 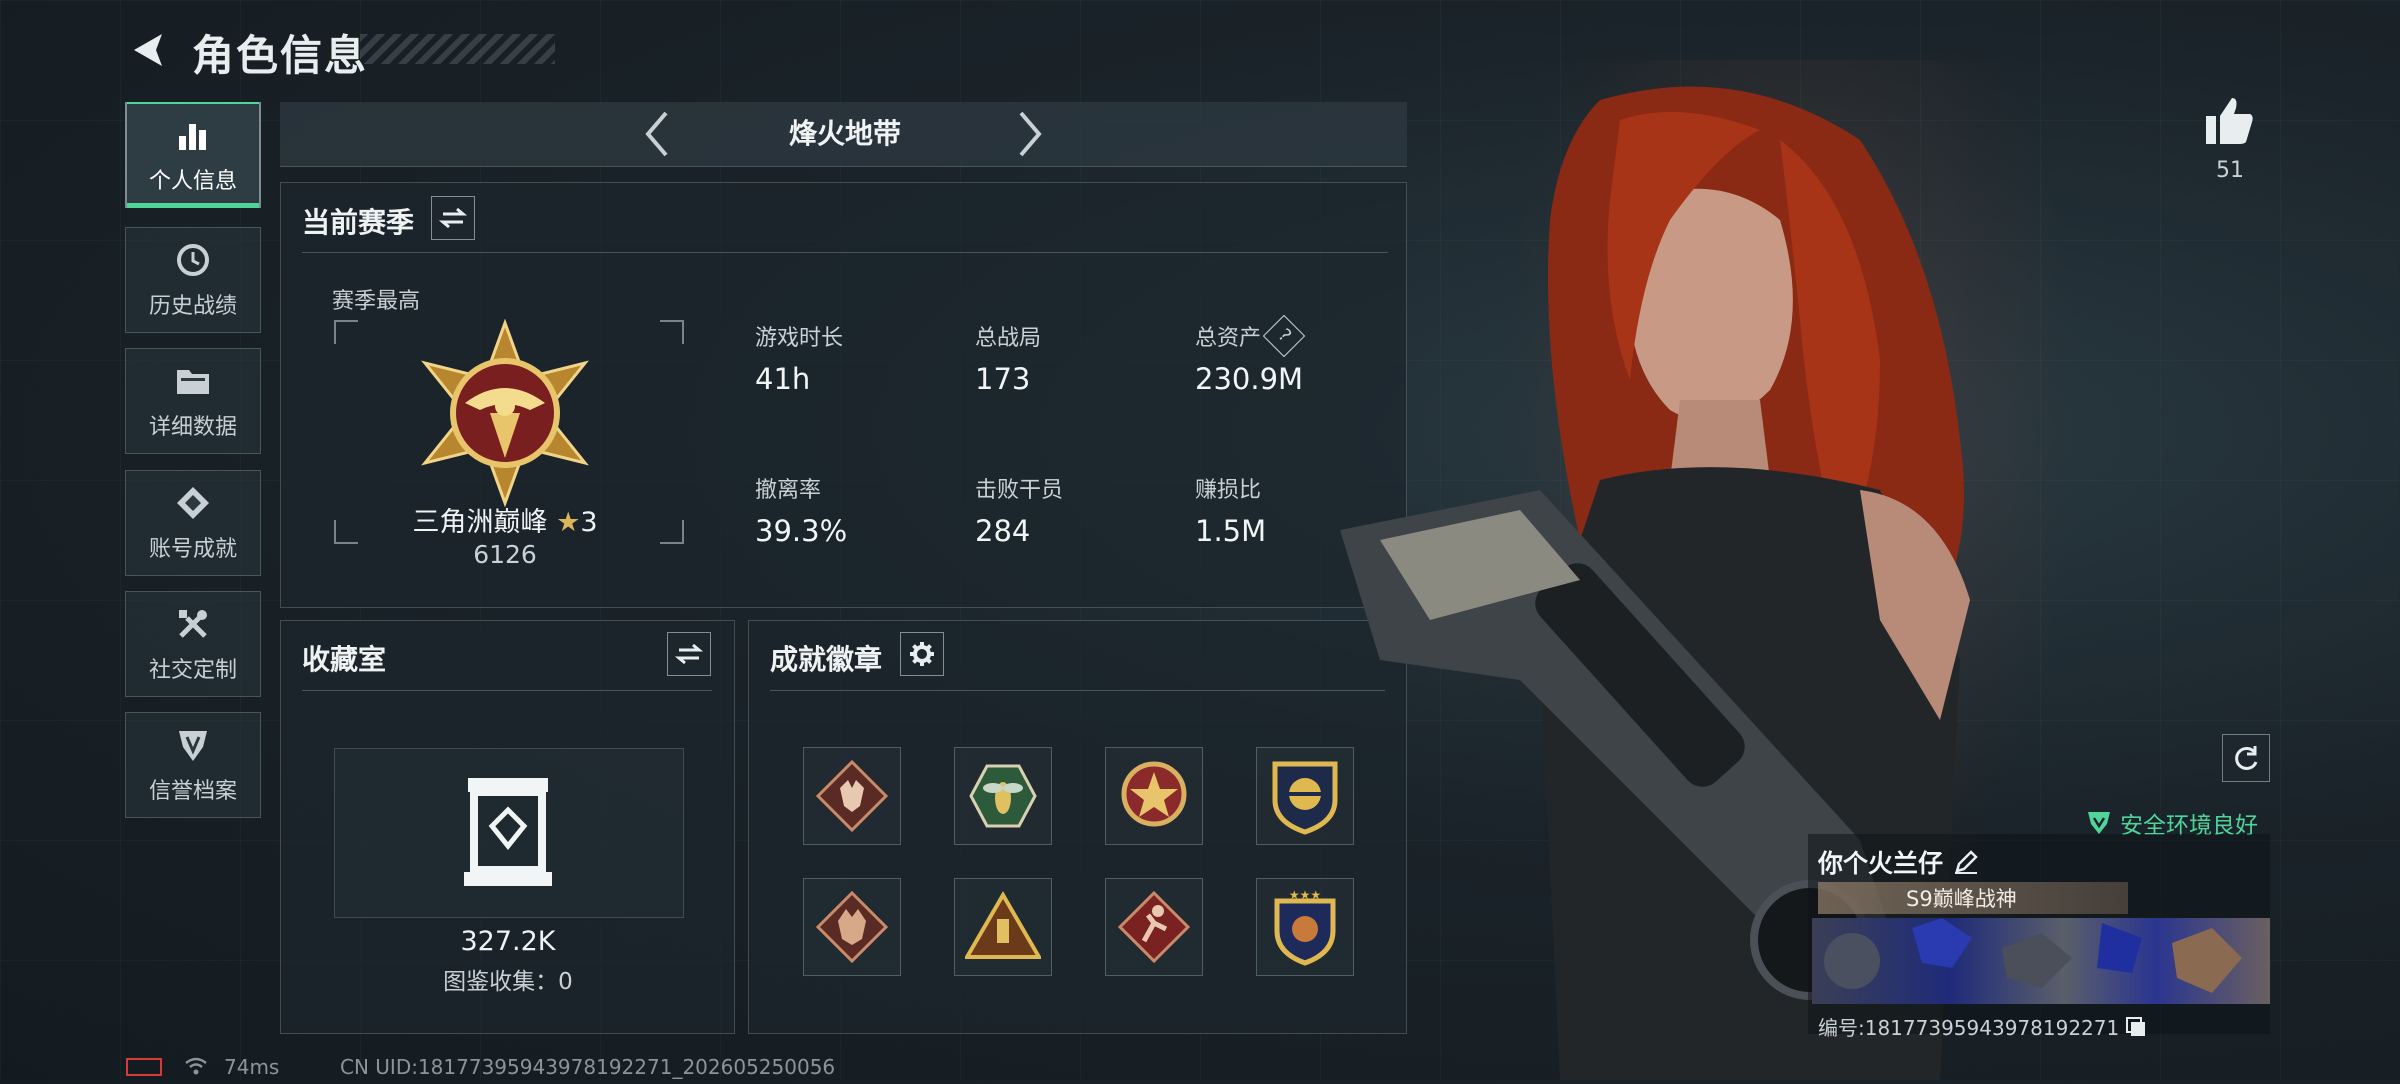 What do you see at coordinates (192, 427) in the screenshot?
I see `sidebar-item-label: 详细数据` at bounding box center [192, 427].